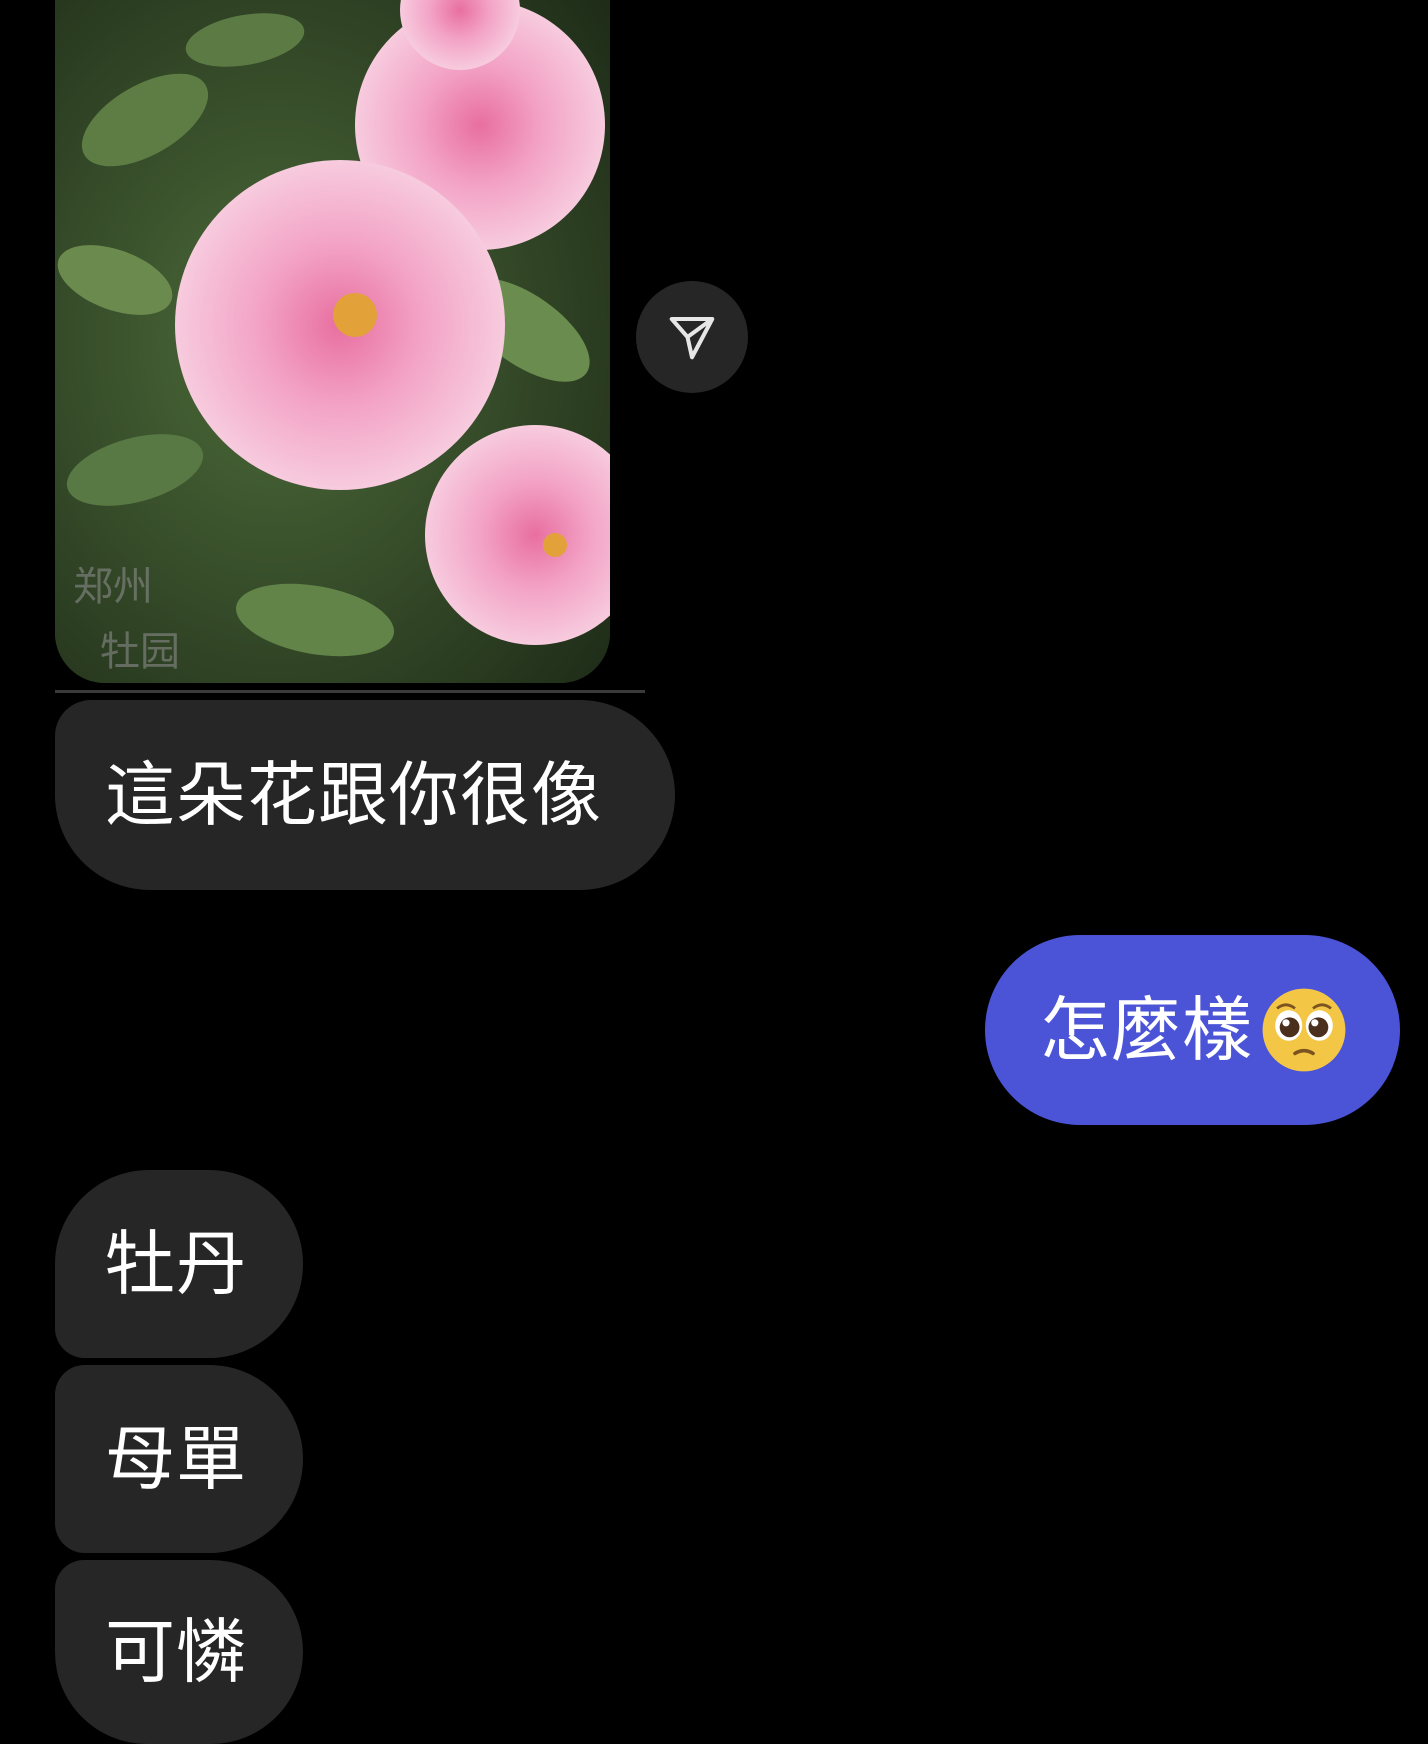 This screenshot has width=1428, height=1744. What do you see at coordinates (1146, 1030) in the screenshot?
I see `message-text: 怎麼樣` at bounding box center [1146, 1030].